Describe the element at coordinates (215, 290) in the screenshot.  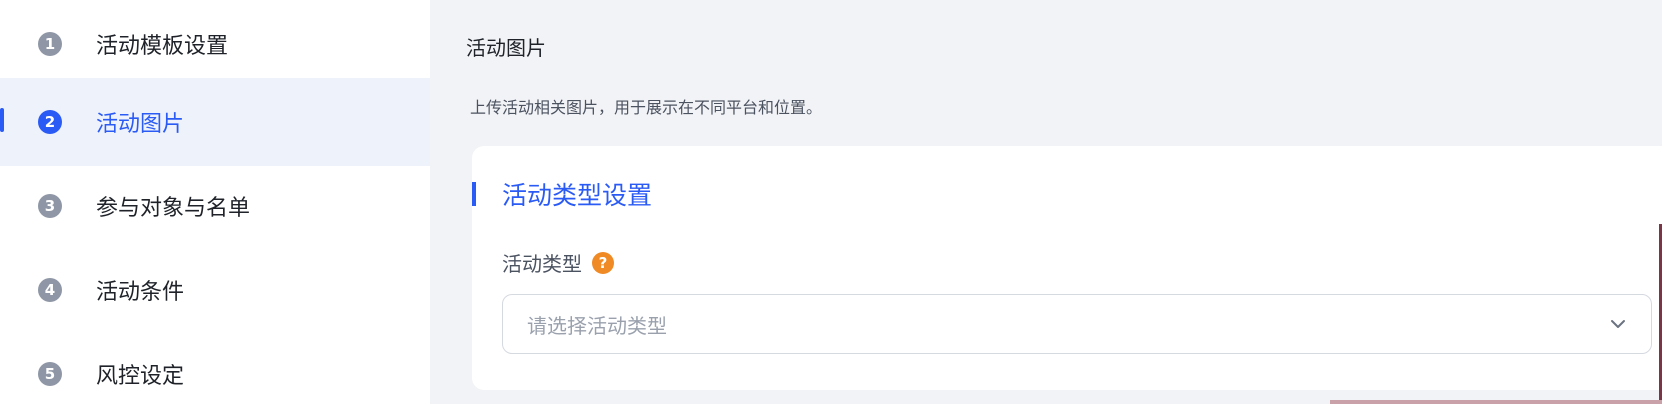
I see `step-item-conditions: 4 活动条件` at that location.